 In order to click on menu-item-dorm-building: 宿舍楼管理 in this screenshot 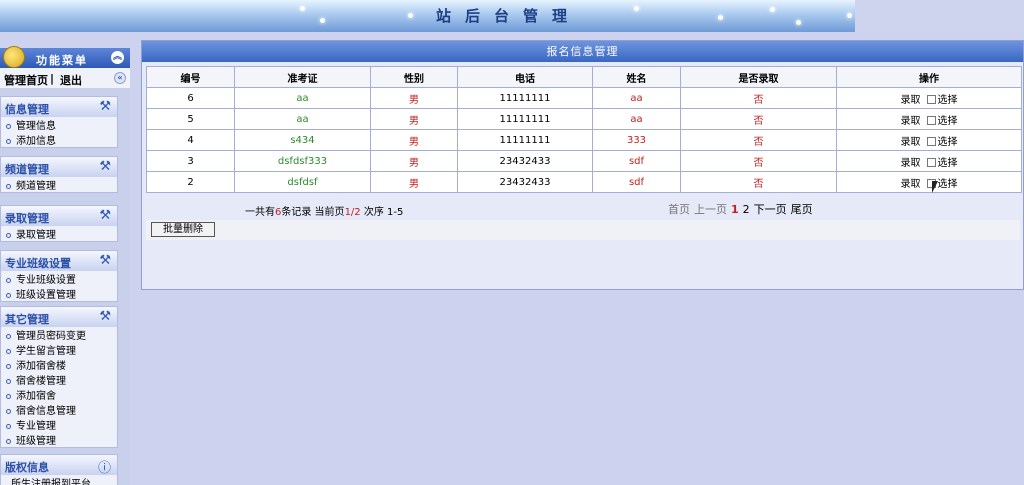, I will do `click(59, 379)`.